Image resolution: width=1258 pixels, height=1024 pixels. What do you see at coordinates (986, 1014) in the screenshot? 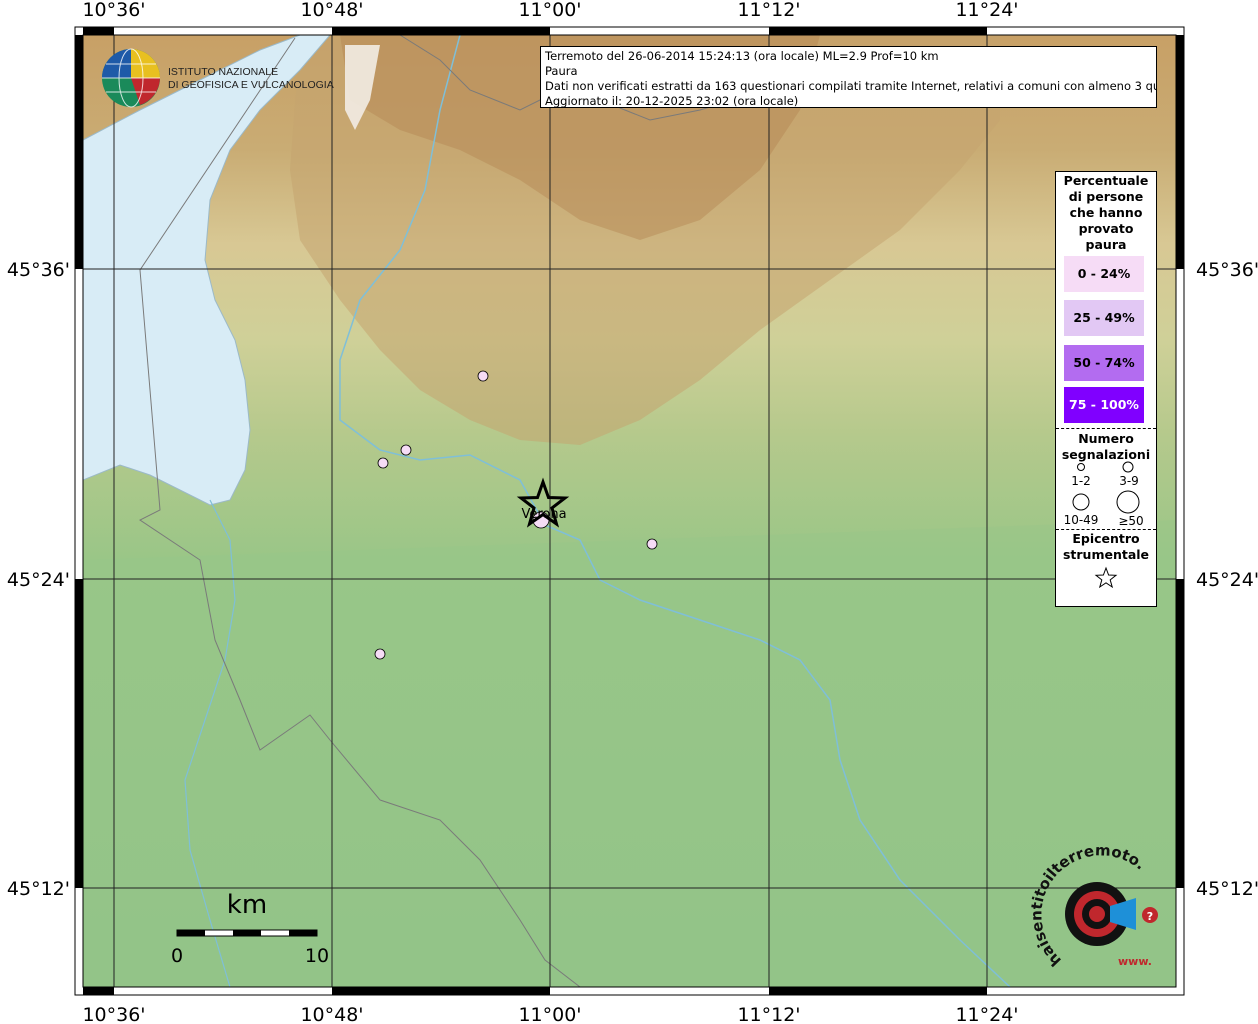
I see `tick-bottom: 11°24'` at bounding box center [986, 1014].